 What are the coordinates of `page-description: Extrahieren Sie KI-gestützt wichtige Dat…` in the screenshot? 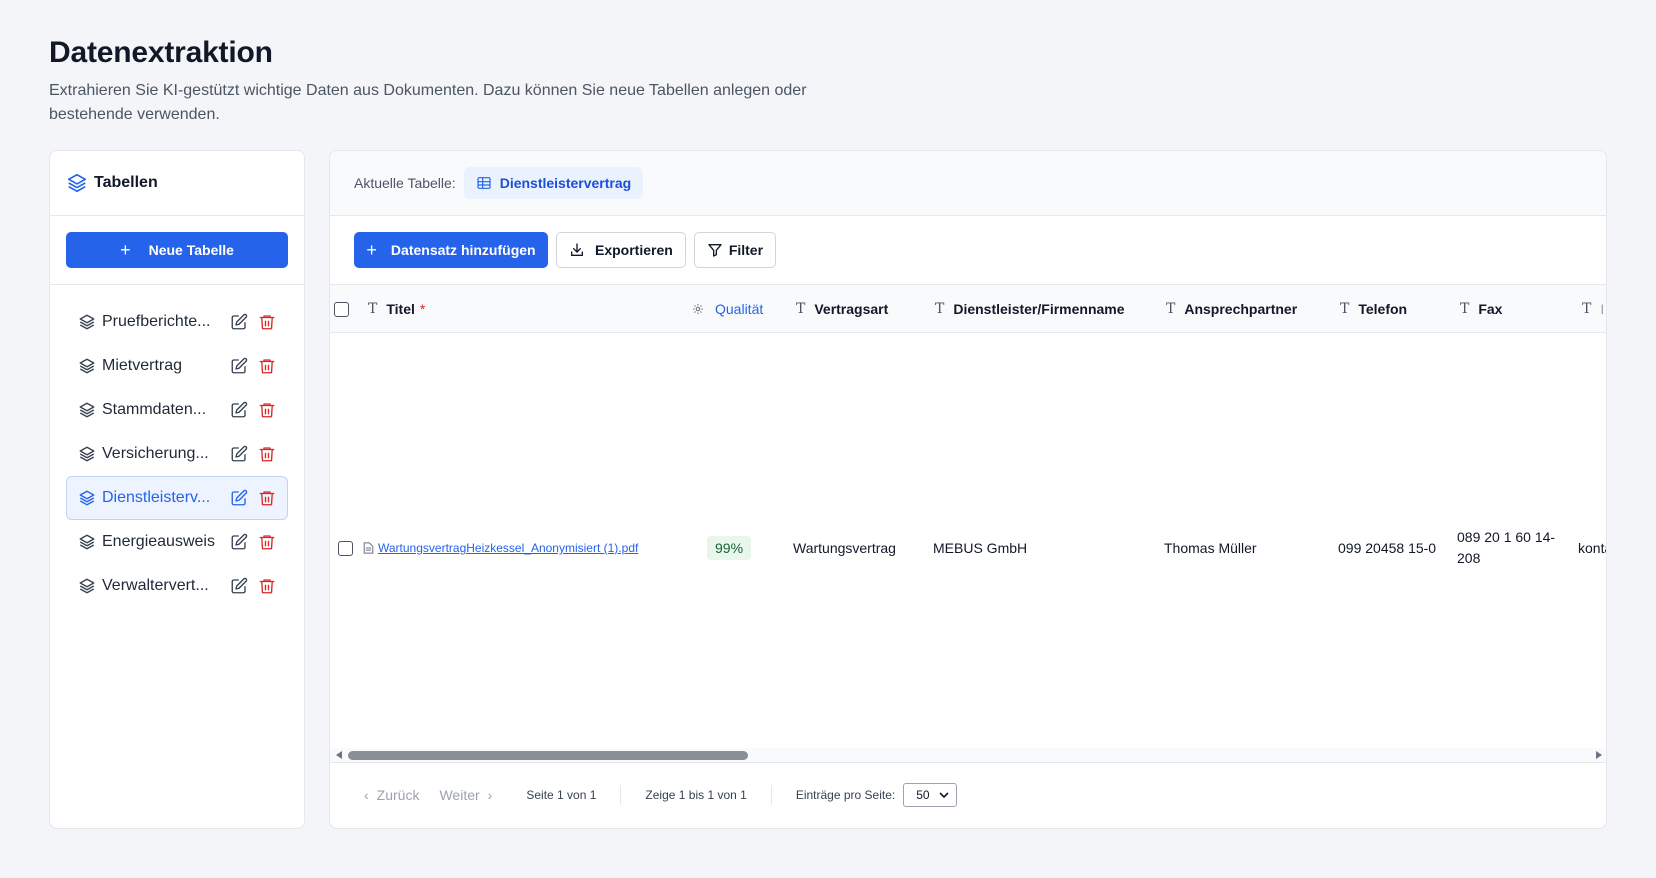 It's located at (428, 102).